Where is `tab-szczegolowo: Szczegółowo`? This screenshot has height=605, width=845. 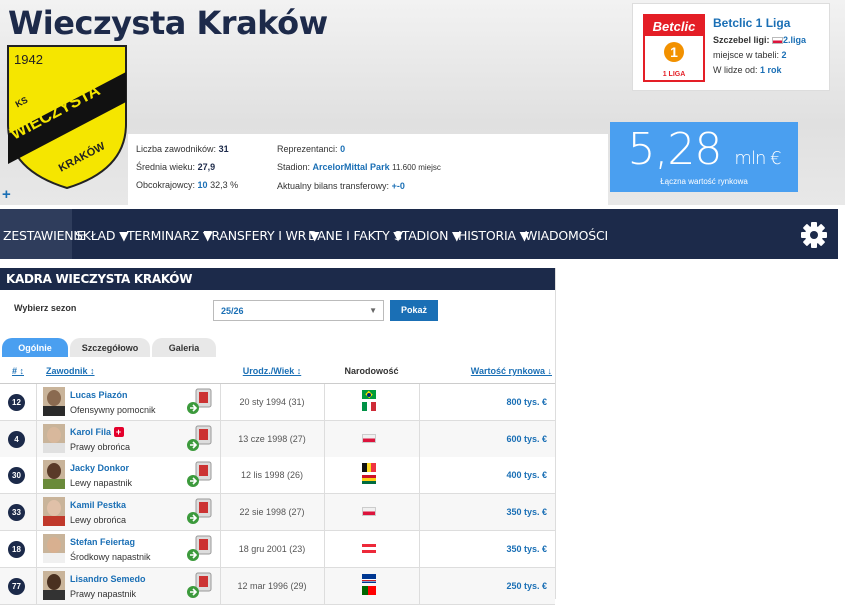 tab-szczegolowo: Szczegółowo is located at coordinates (110, 348).